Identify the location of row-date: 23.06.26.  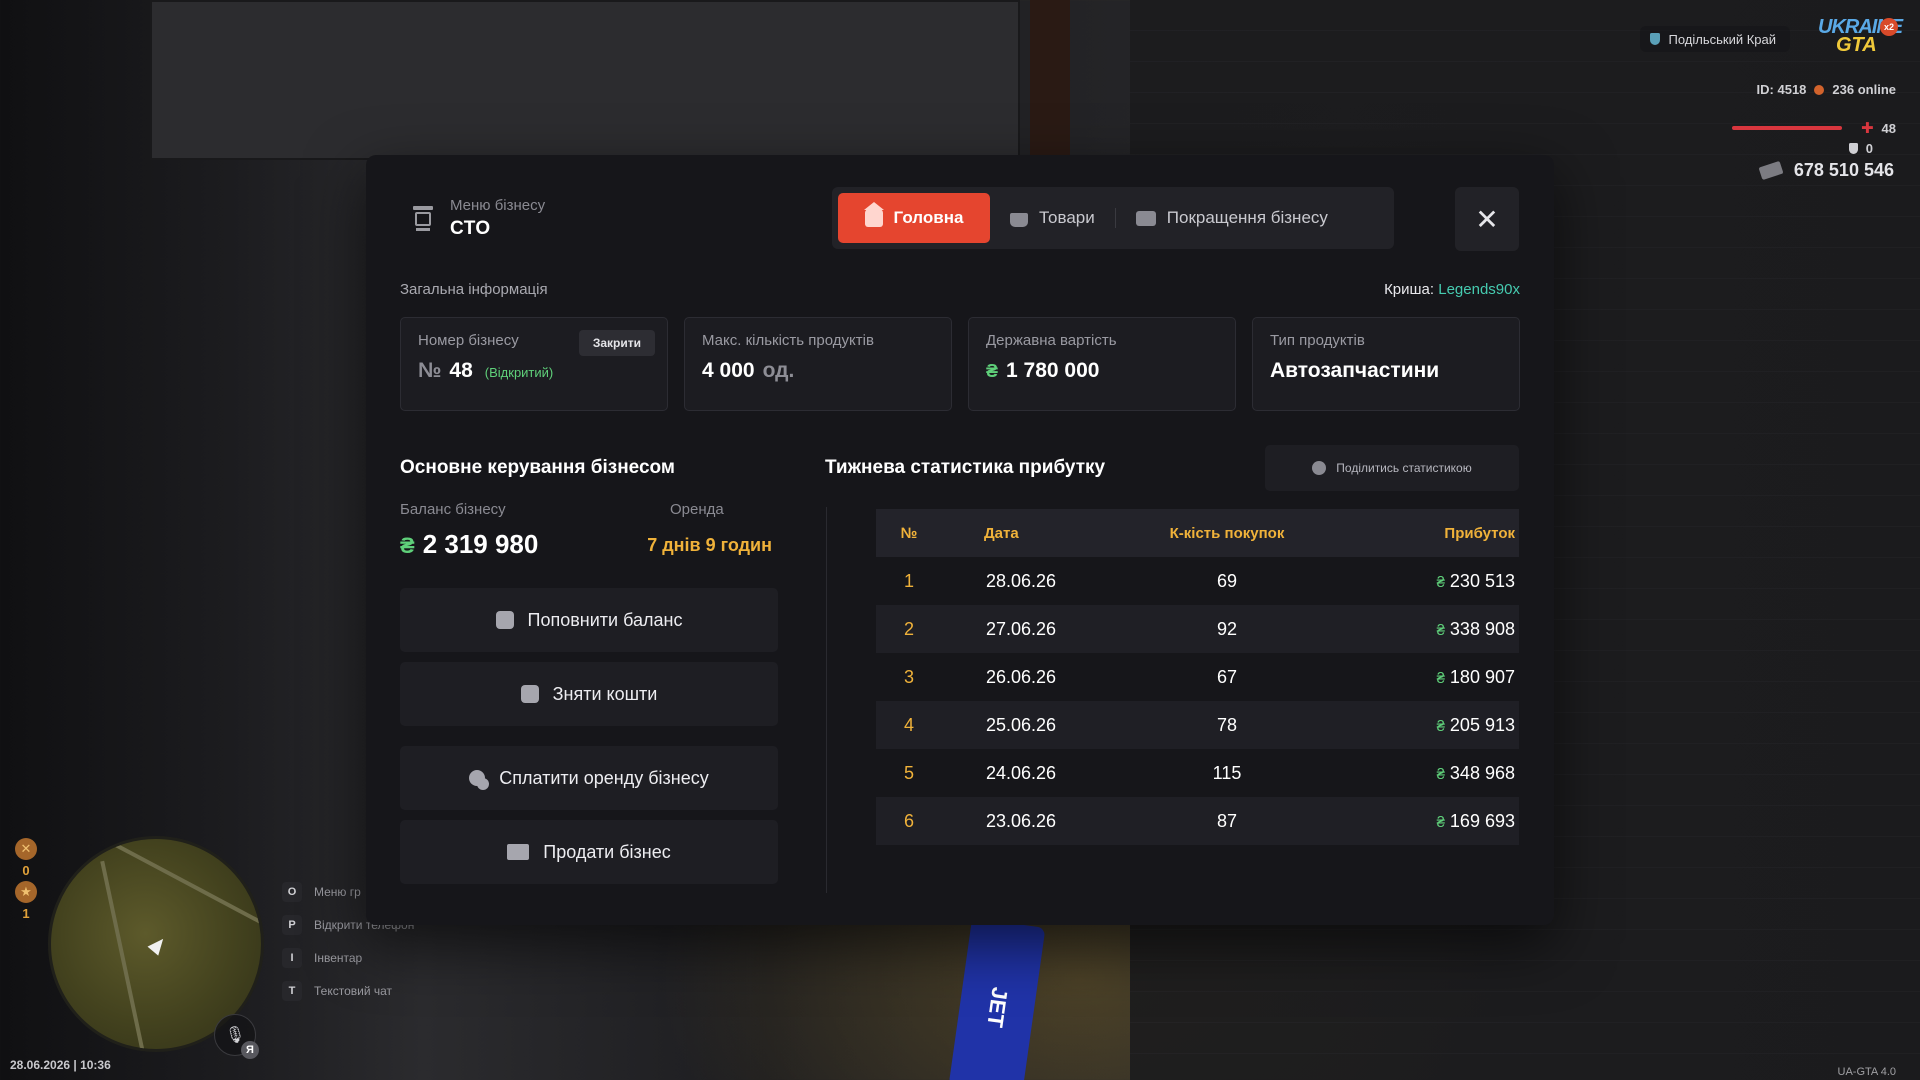
(1021, 820).